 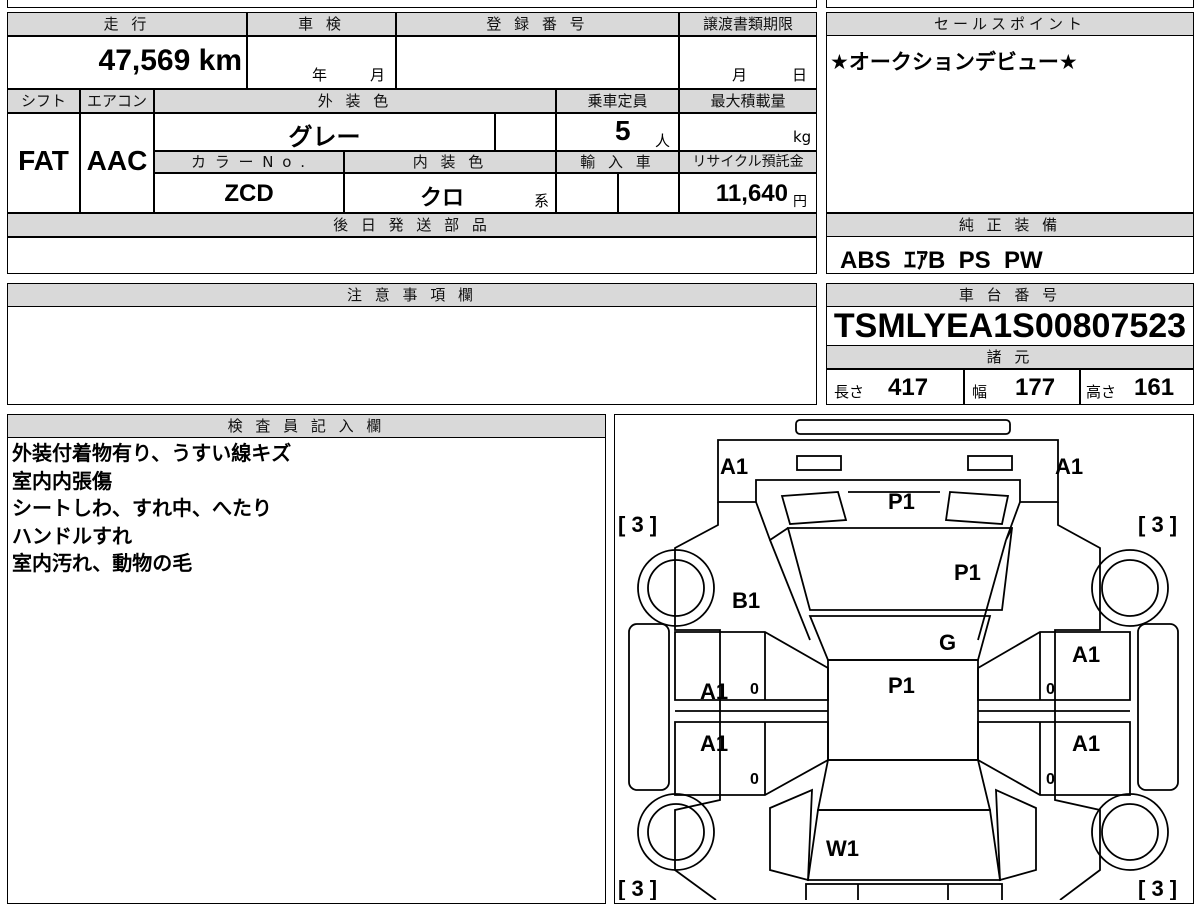 What do you see at coordinates (954, 62) in the screenshot?
I see `sales-point-text: ★オークションデビュー★` at bounding box center [954, 62].